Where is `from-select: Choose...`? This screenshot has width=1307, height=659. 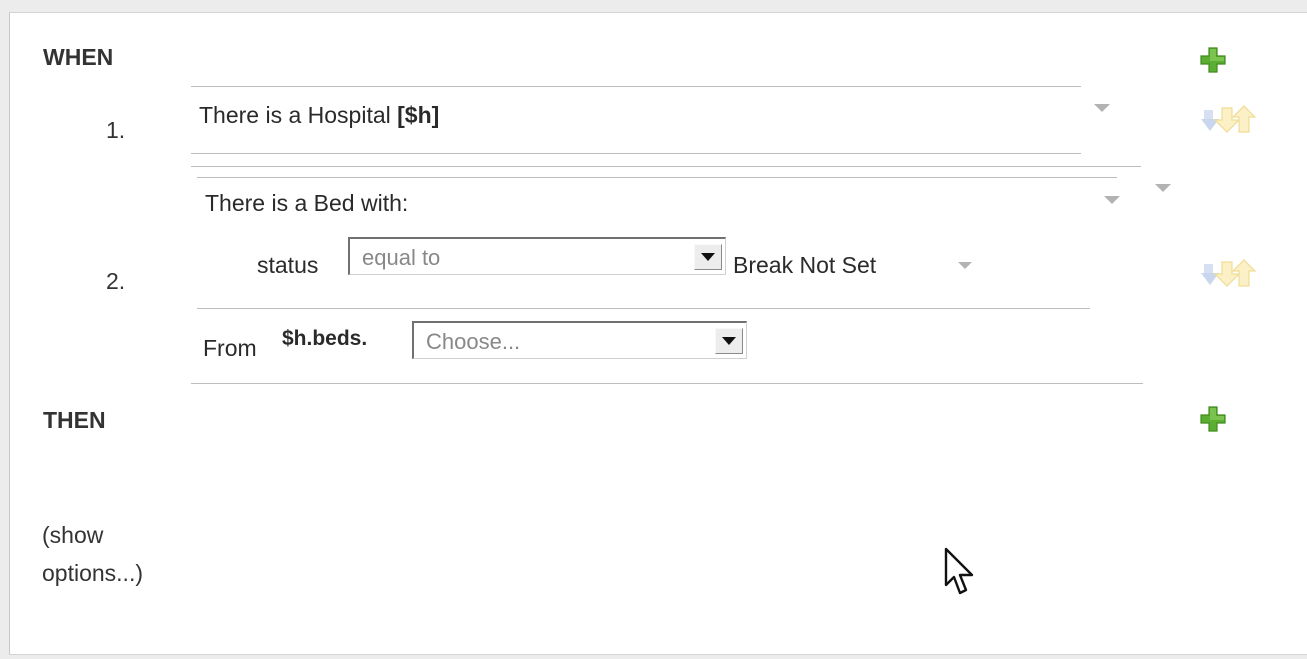 from-select: Choose... is located at coordinates (579, 340).